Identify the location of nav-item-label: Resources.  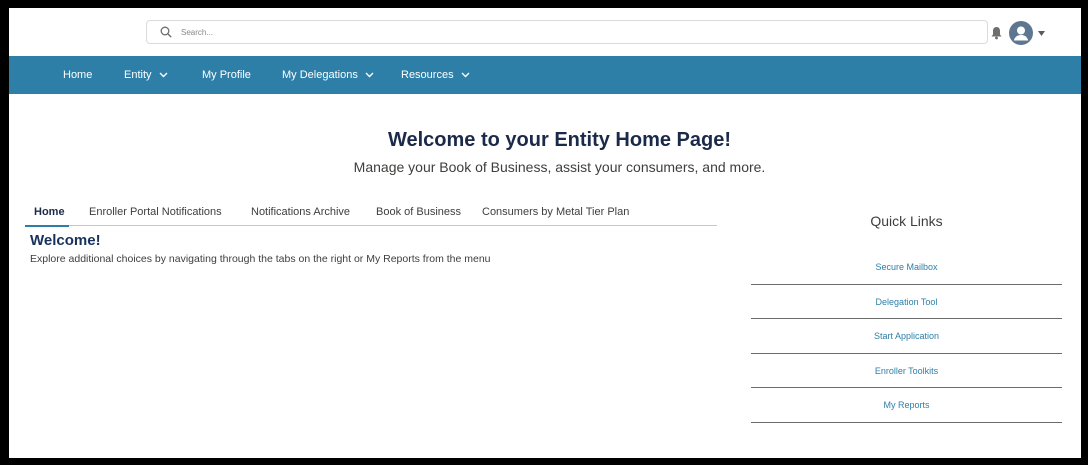
(427, 75).